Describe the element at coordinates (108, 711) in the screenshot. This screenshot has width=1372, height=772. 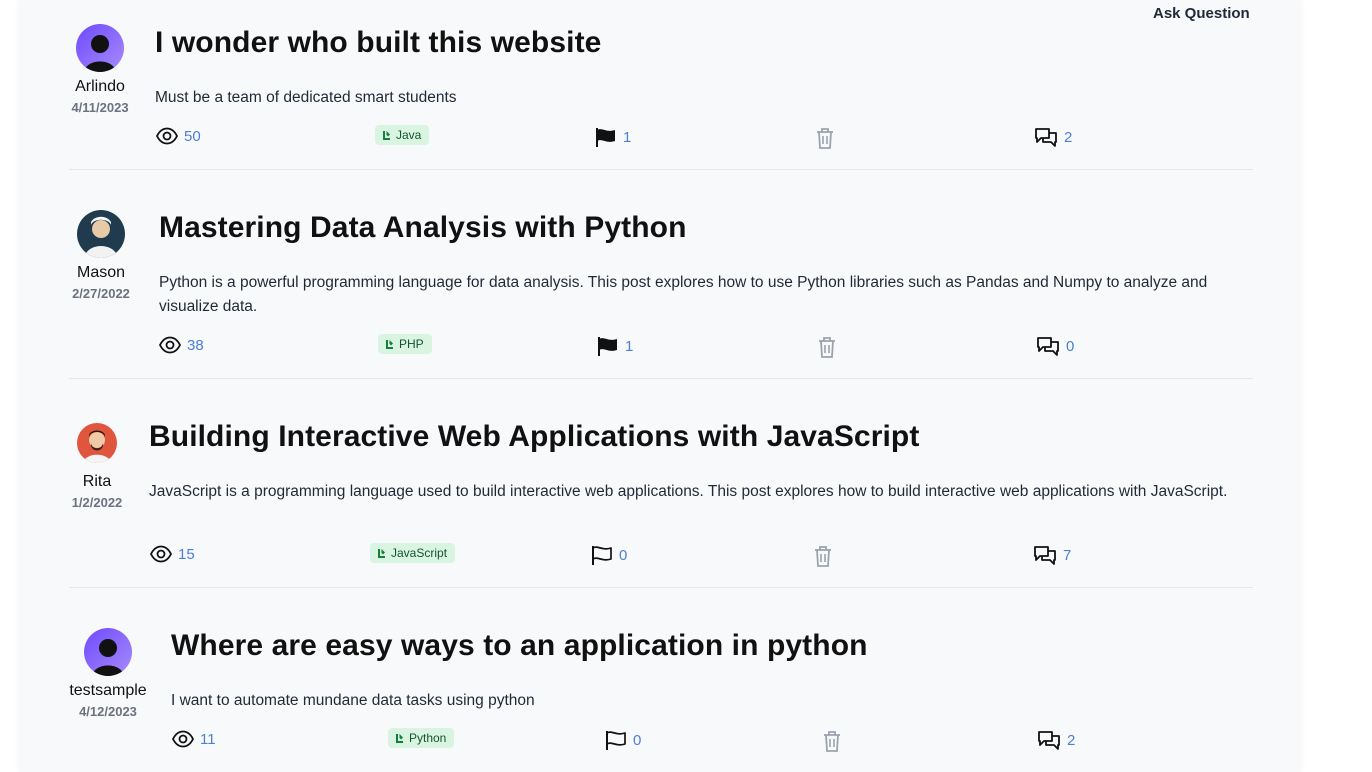
I see `post-date: 4/12/2023` at that location.